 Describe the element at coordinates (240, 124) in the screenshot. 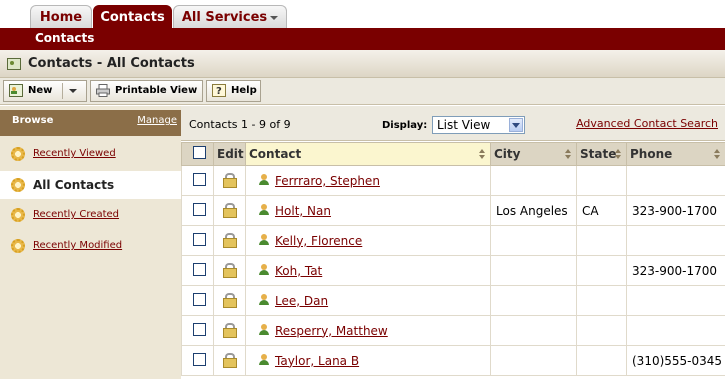

I see `record-count: Contacts 1 - 9 of 9` at that location.